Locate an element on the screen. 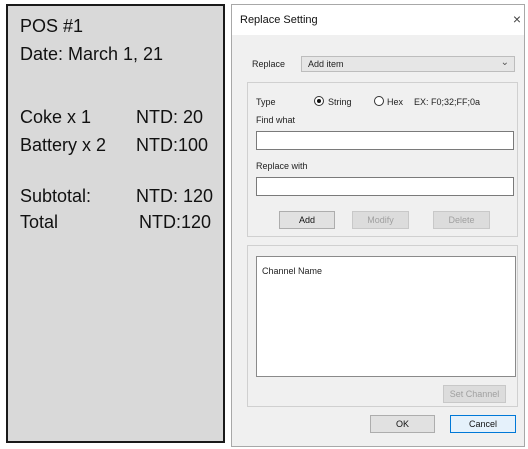  subtotal-value: NTD: 120 is located at coordinates (175, 196).